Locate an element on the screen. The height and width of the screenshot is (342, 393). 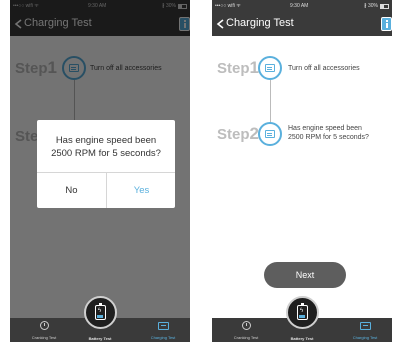
step-2-label: Step2 is located at coordinates (238, 133).